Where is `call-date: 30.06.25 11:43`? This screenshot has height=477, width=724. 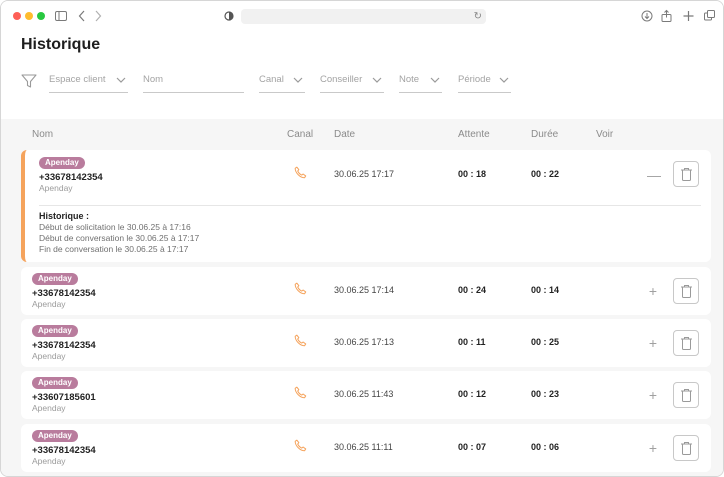
call-date: 30.06.25 11:43 is located at coordinates (364, 394).